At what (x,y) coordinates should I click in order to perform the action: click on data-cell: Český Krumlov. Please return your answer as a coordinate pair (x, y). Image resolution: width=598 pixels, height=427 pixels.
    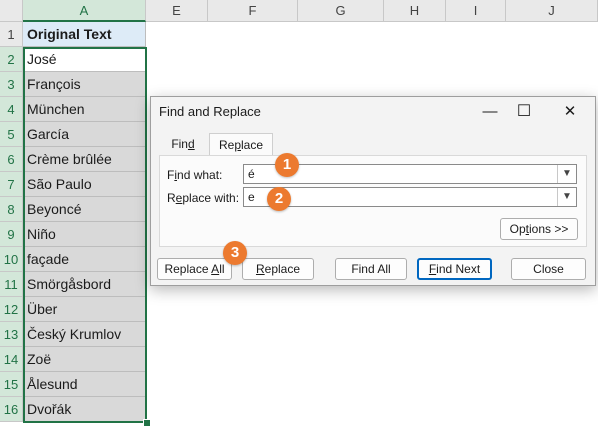
    Looking at the image, I should click on (84, 334).